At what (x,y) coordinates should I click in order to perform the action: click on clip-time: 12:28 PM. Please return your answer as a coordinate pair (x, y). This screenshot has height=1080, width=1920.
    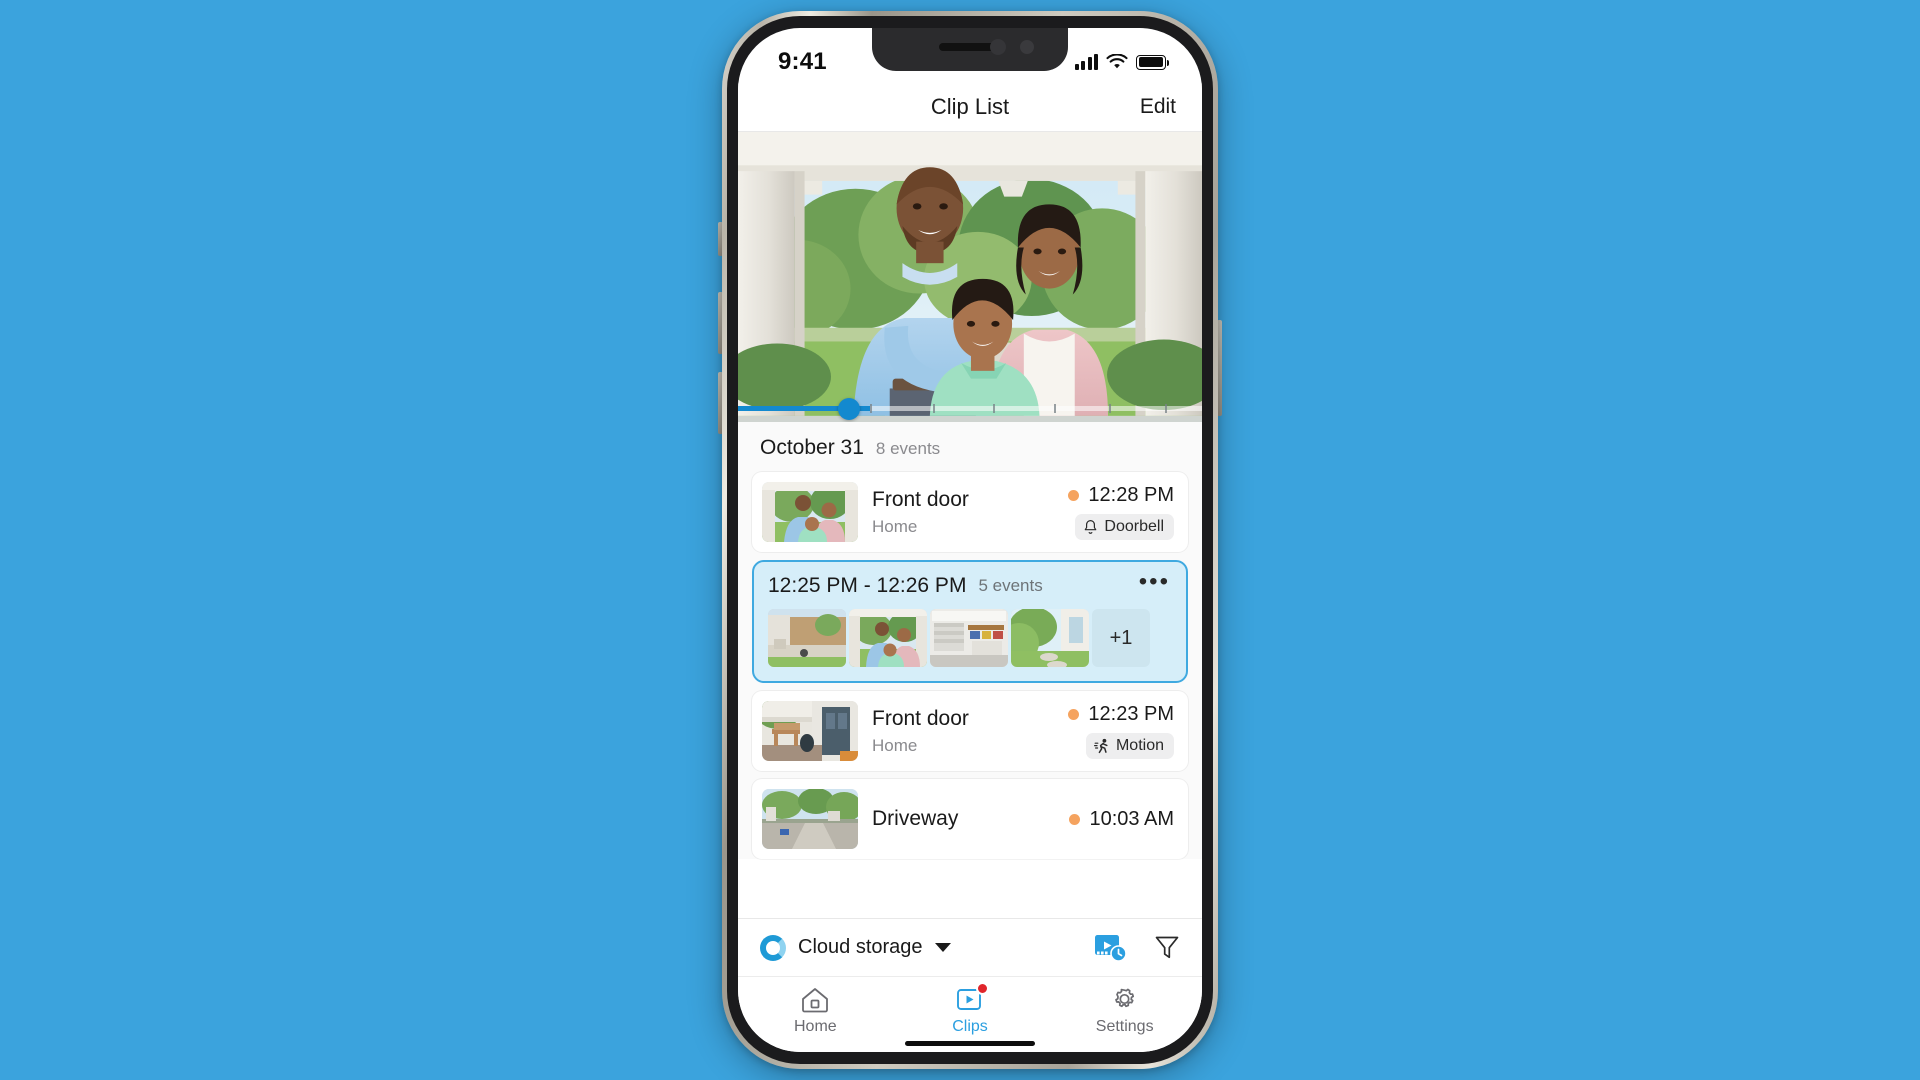
    Looking at the image, I should click on (1131, 495).